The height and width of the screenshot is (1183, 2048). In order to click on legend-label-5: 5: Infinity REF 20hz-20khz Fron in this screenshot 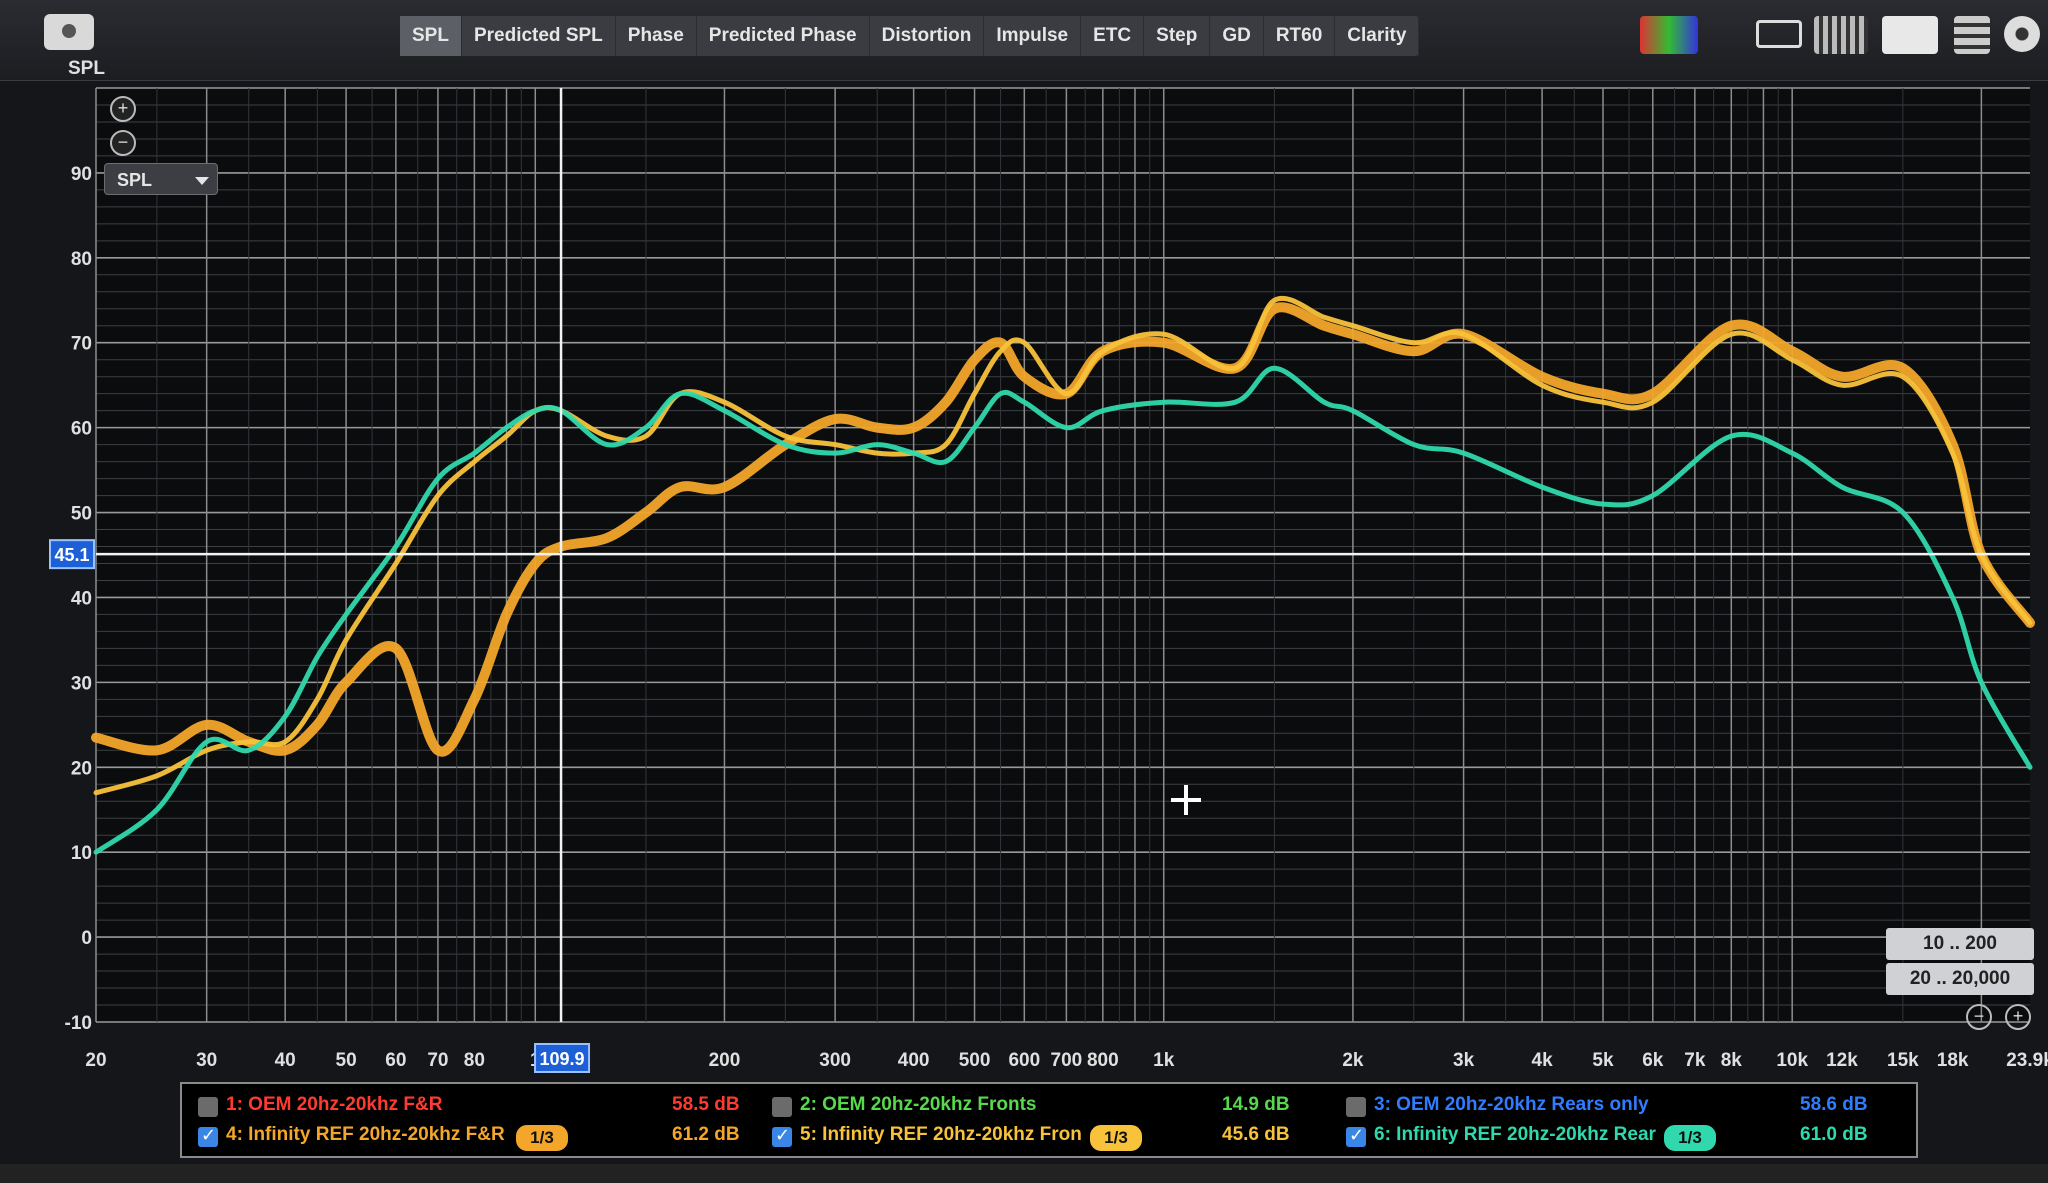, I will do `click(941, 1135)`.